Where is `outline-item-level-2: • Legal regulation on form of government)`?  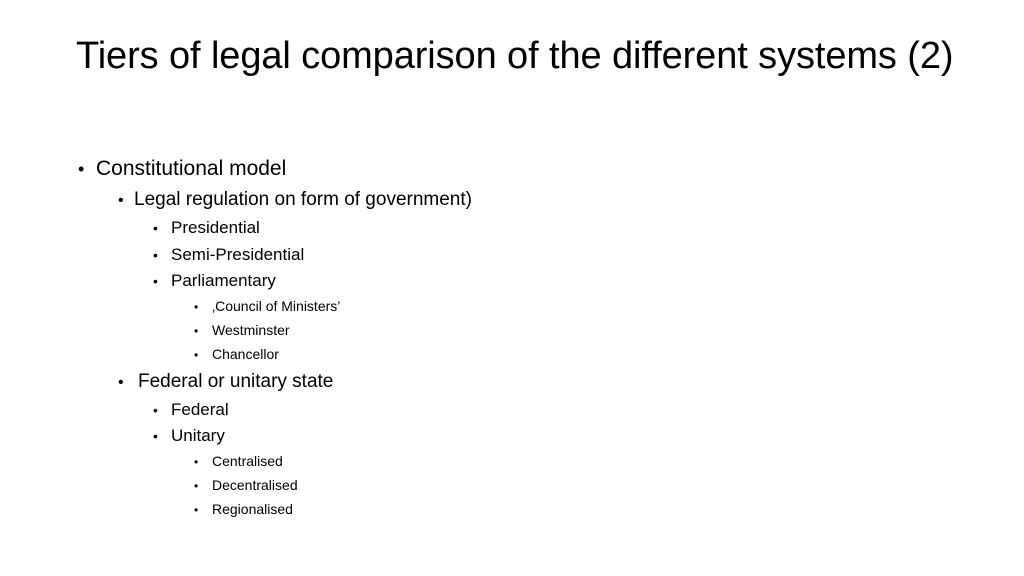
outline-item-level-2: • Legal regulation on form of government) is located at coordinates (512, 200).